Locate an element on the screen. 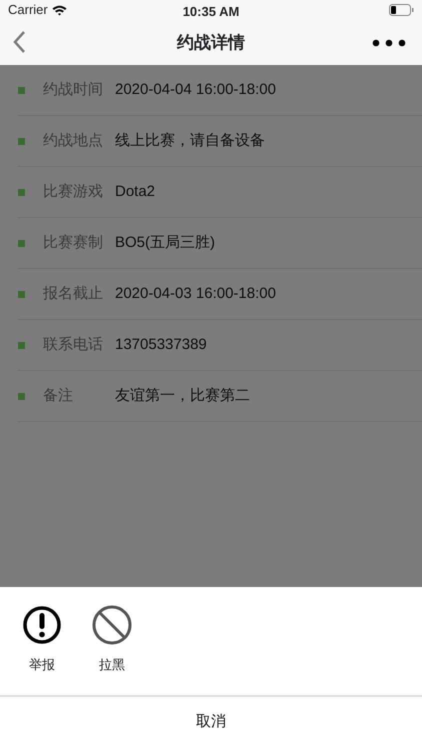 The width and height of the screenshot is (422, 750). action-button: 拉黑 is located at coordinates (112, 650).